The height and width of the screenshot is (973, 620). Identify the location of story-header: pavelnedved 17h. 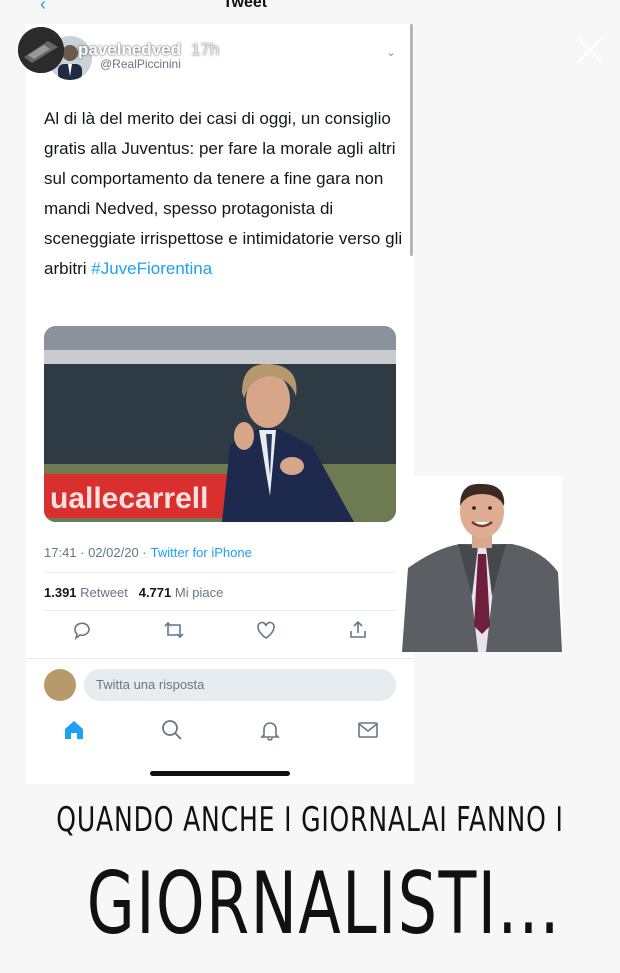
(118, 50).